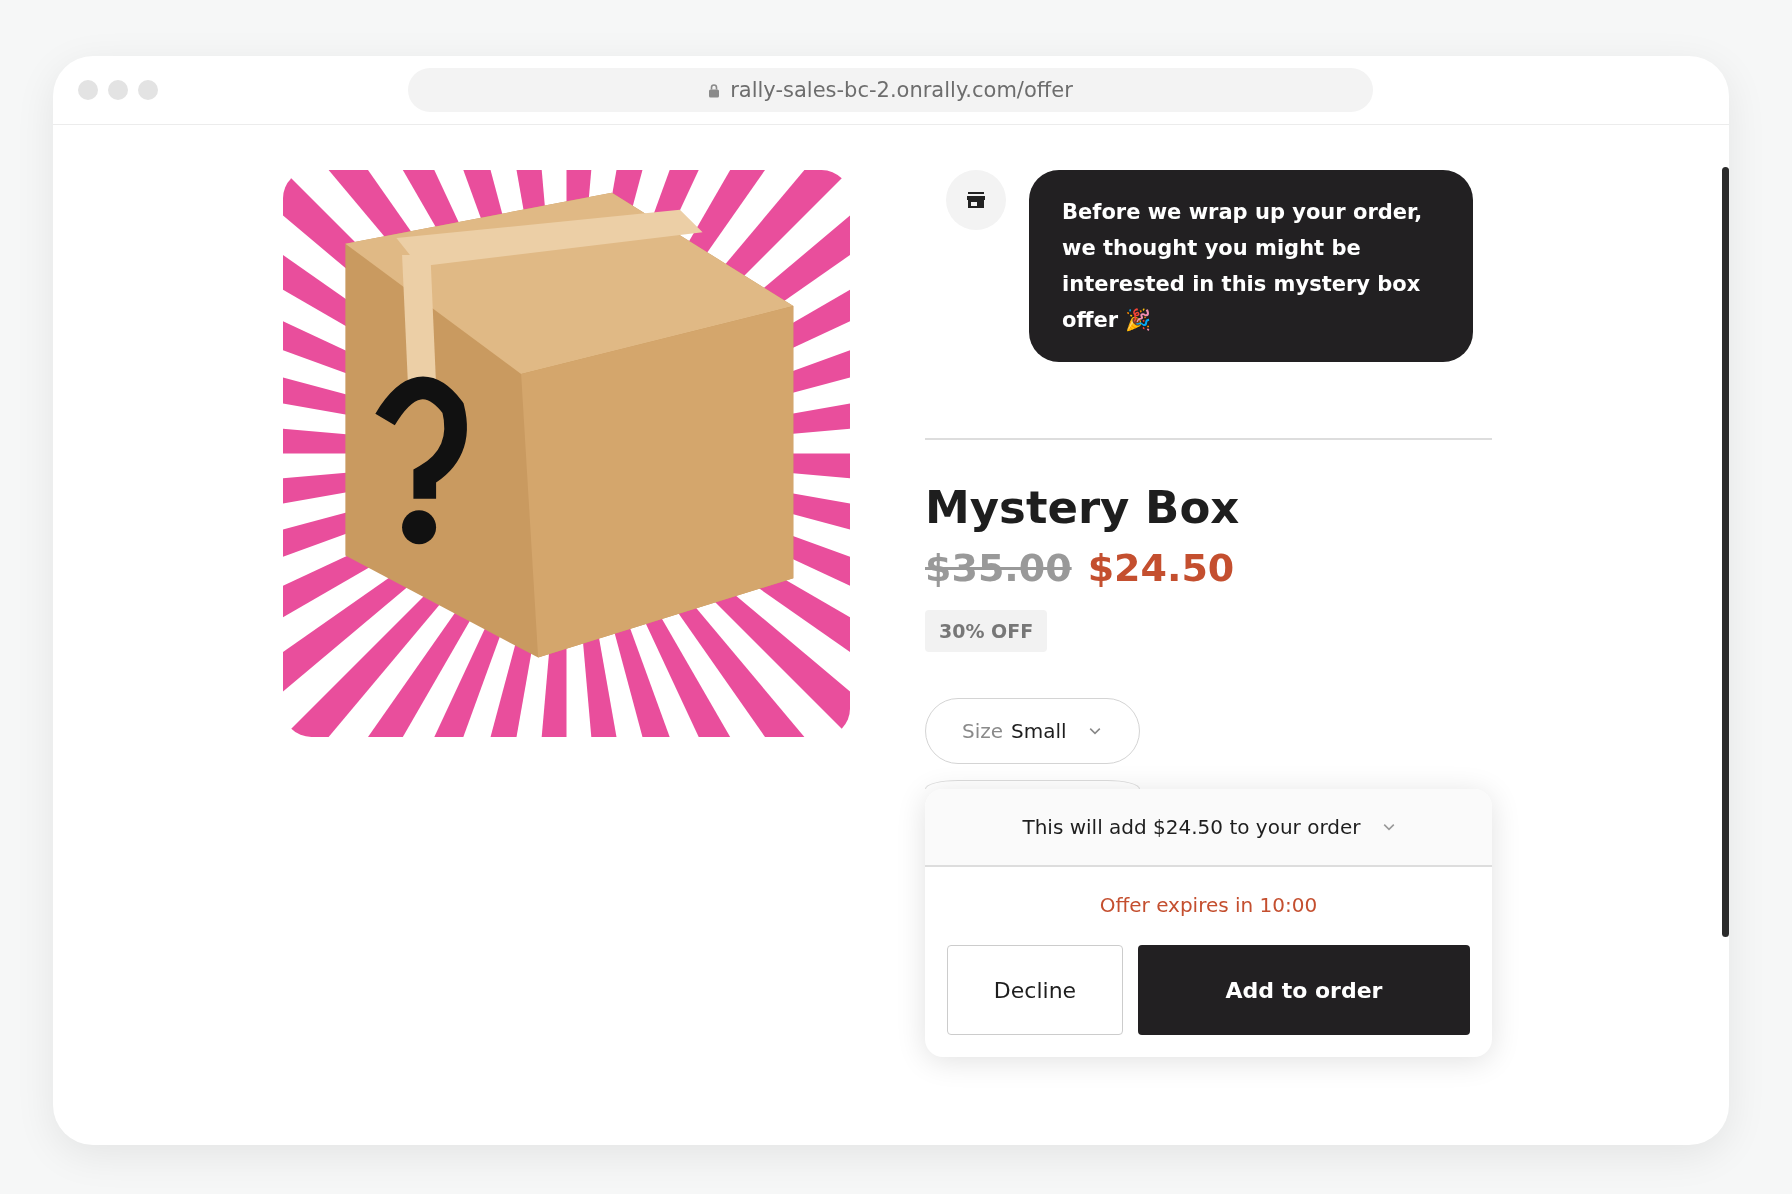 The width and height of the screenshot is (1792, 1194). Describe the element at coordinates (1161, 568) in the screenshot. I see `sale-price: $24.50` at that location.